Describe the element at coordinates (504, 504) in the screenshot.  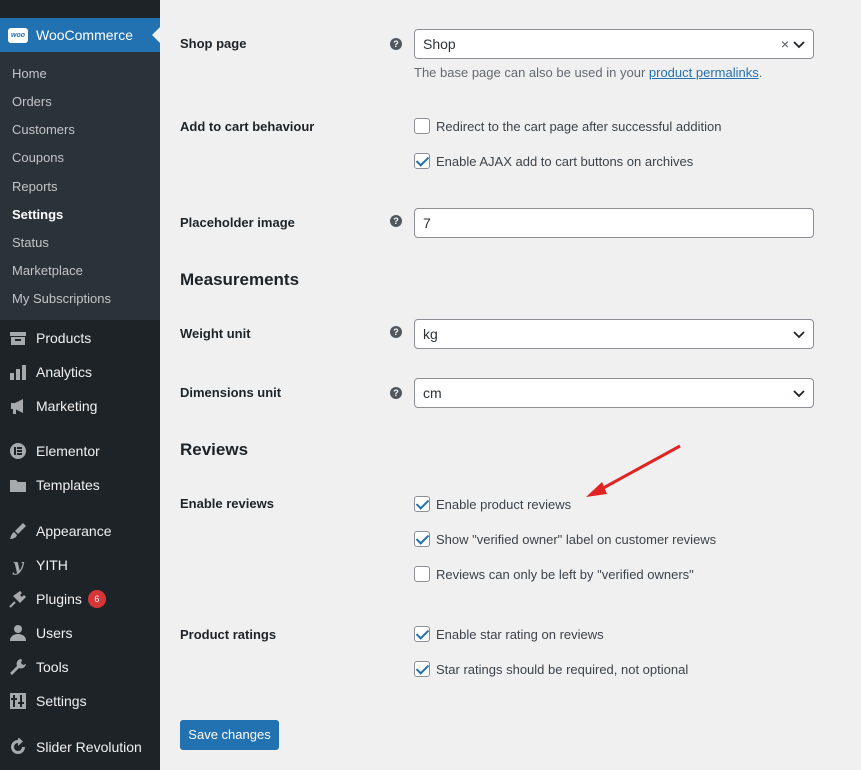
I see `option-label: Enable product reviews` at that location.